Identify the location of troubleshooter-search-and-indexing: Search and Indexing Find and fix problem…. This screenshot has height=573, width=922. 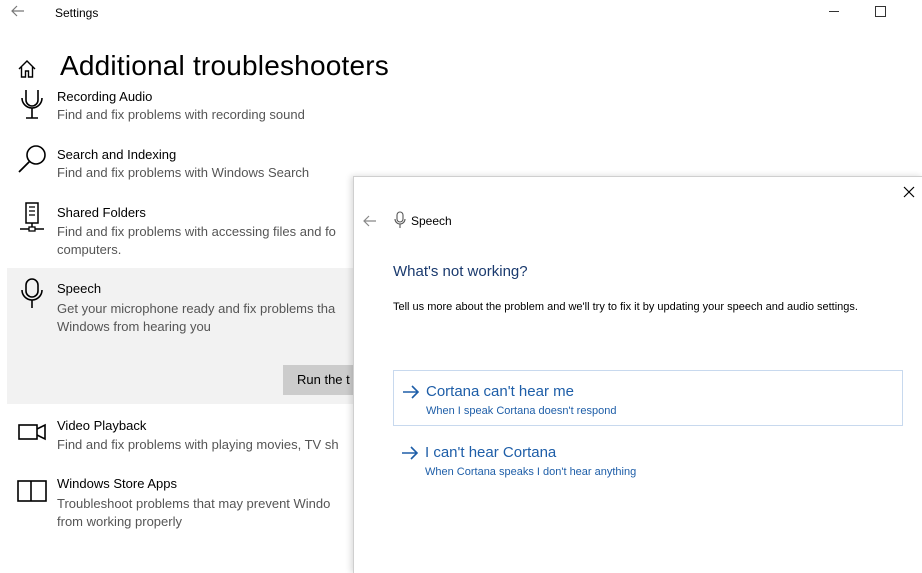
(187, 166).